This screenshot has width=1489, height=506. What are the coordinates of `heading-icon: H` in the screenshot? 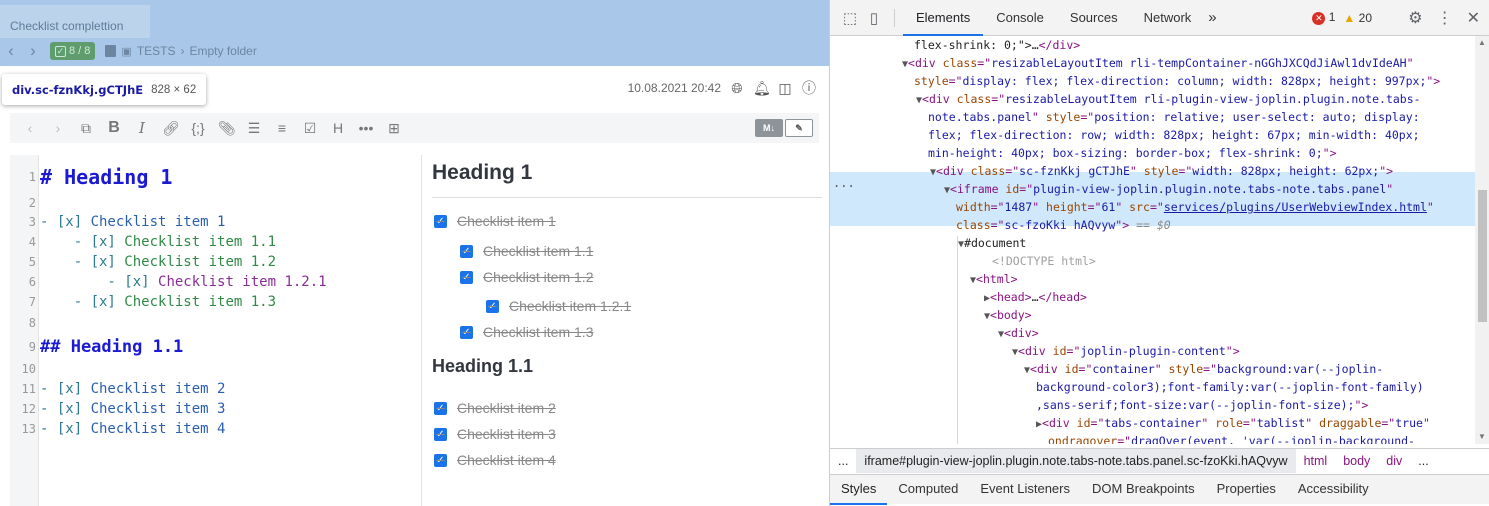 It's located at (338, 128).